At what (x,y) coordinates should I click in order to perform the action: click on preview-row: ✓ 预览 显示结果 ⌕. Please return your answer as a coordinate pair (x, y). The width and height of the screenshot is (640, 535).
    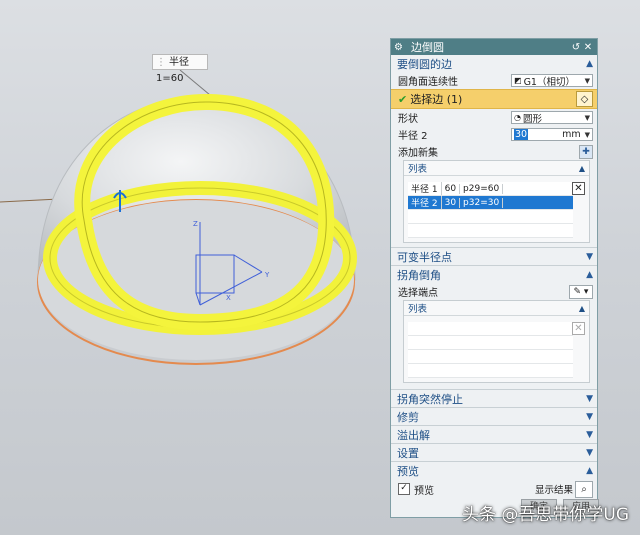
    Looking at the image, I should click on (494, 489).